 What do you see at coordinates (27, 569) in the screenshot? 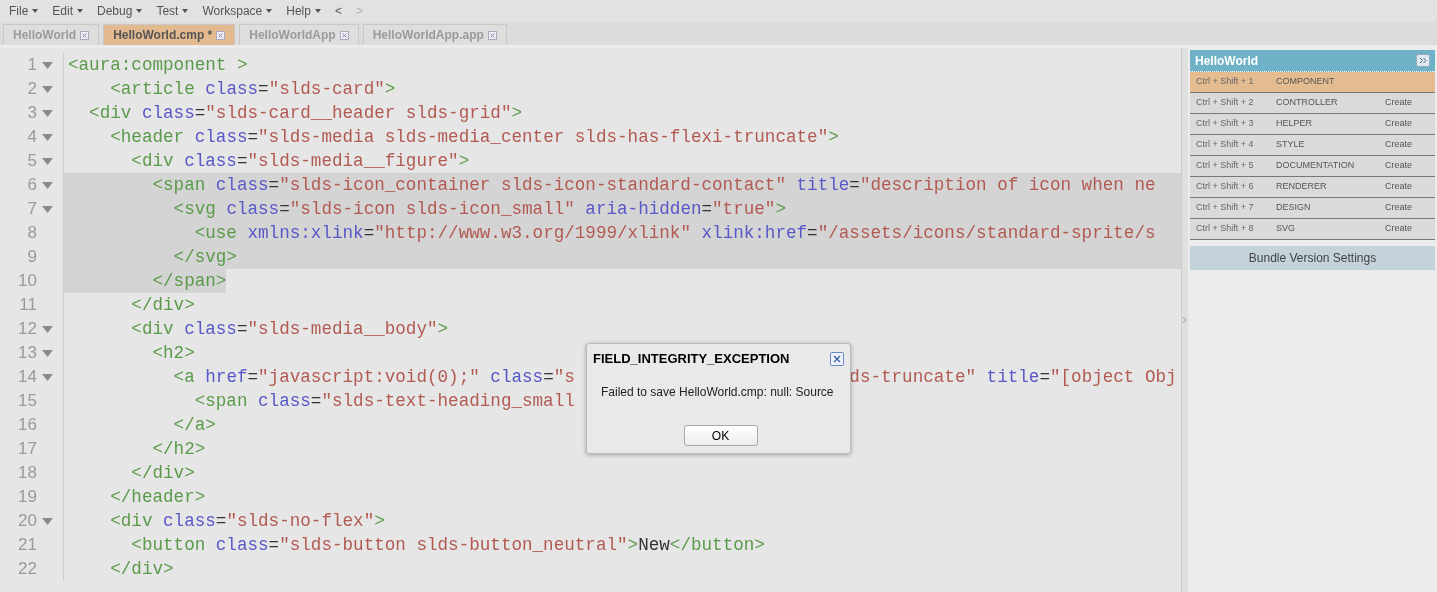
I see `line-number: 22` at bounding box center [27, 569].